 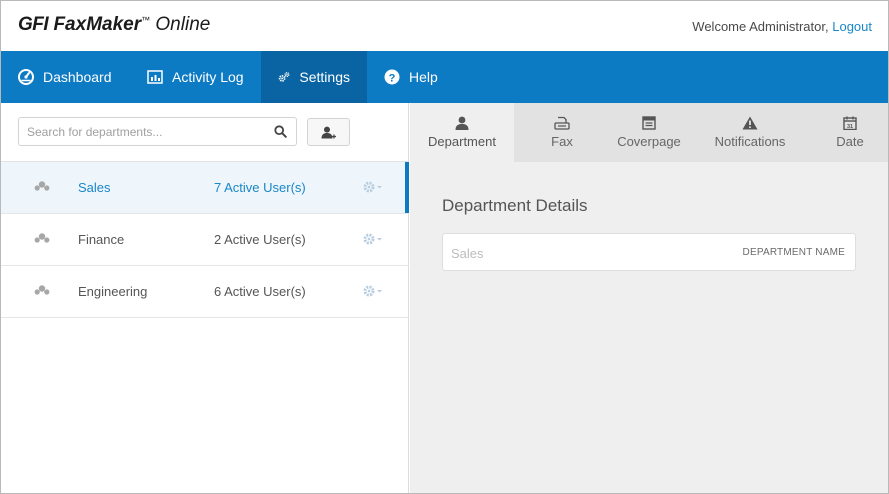 I want to click on department-name-field: Sales DEPARTMENT NAME, so click(x=649, y=252).